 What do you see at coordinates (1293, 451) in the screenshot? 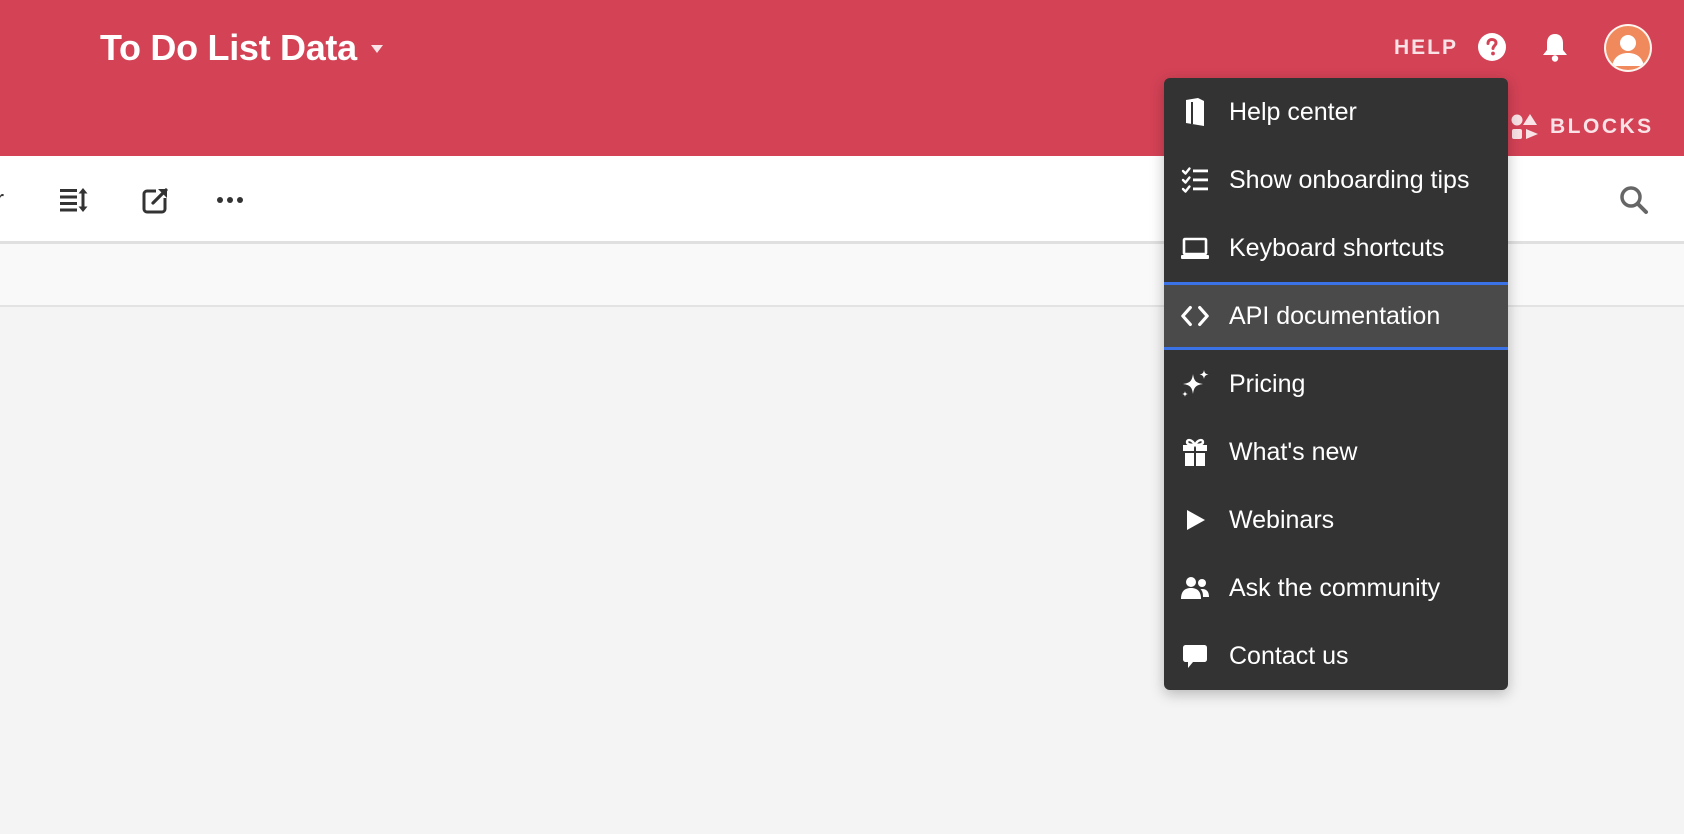
I see `menu-item-label: What's new` at bounding box center [1293, 451].